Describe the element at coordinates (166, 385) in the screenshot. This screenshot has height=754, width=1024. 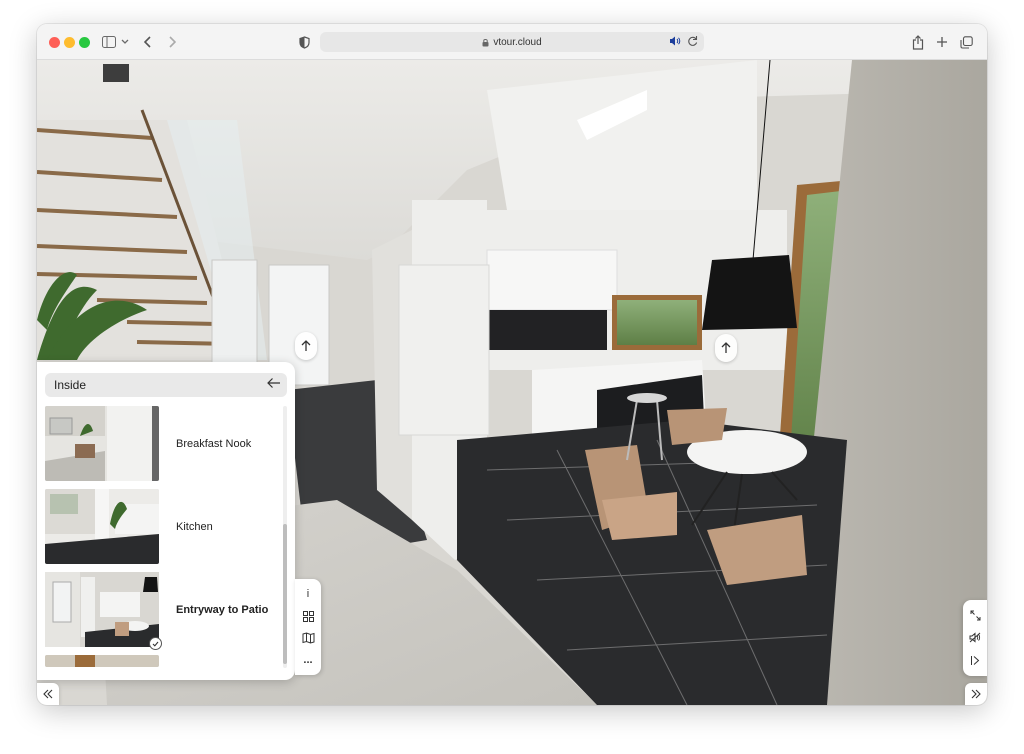
I see `panel-header: Inside` at that location.